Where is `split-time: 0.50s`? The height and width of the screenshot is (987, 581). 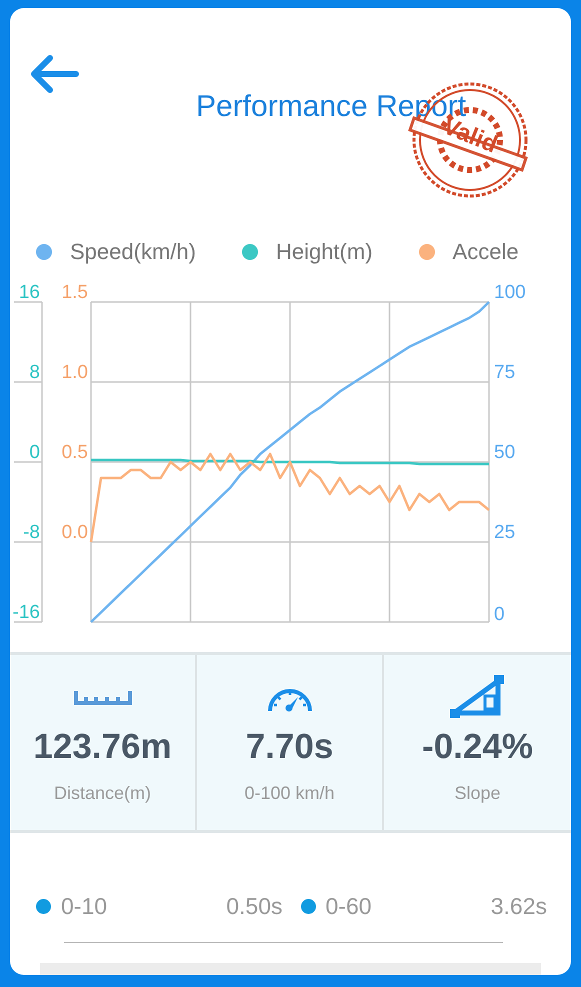 split-time: 0.50s is located at coordinates (254, 906).